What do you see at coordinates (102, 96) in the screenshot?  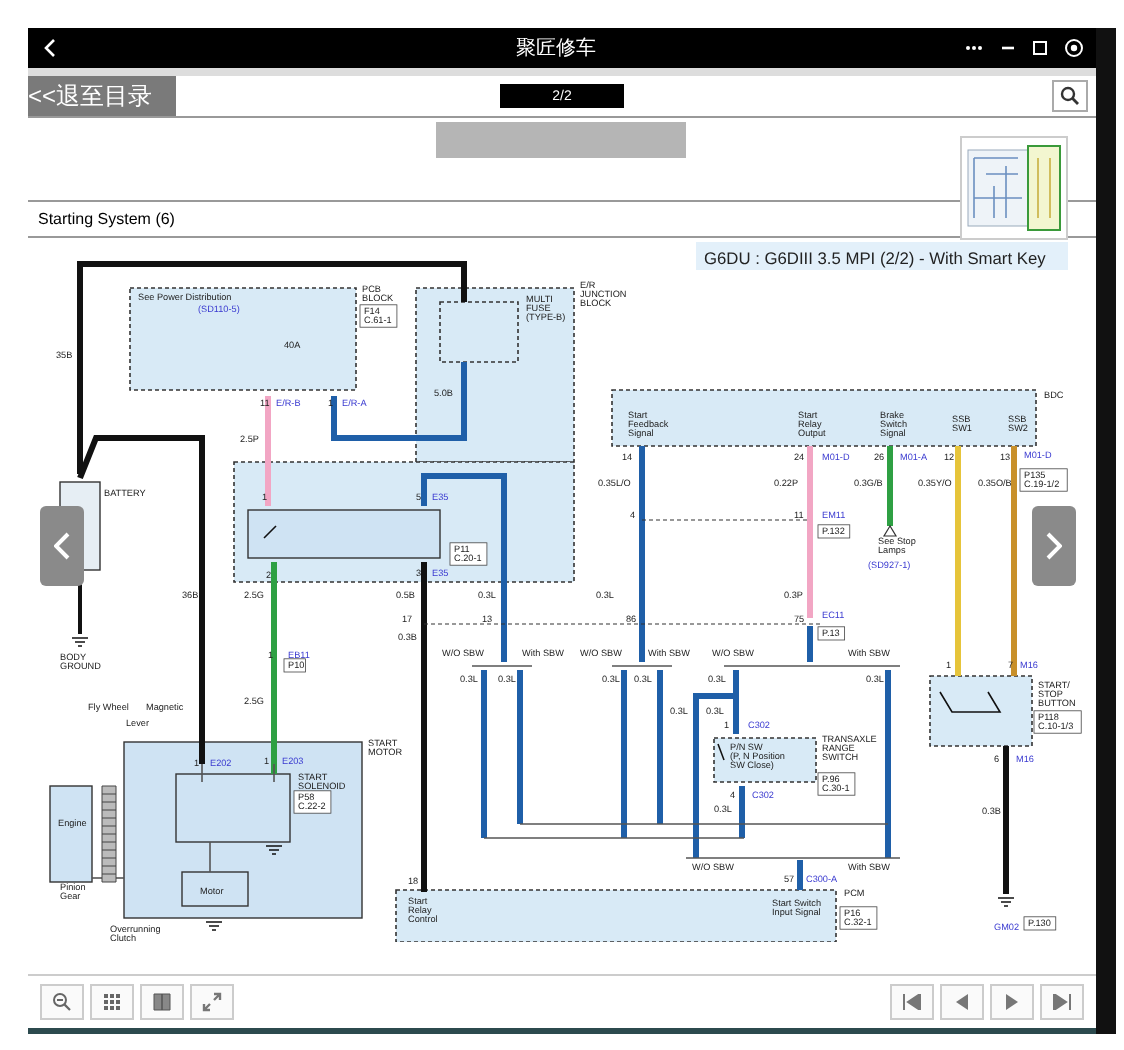 I see `back-to-contents-button: <<退至目录` at bounding box center [102, 96].